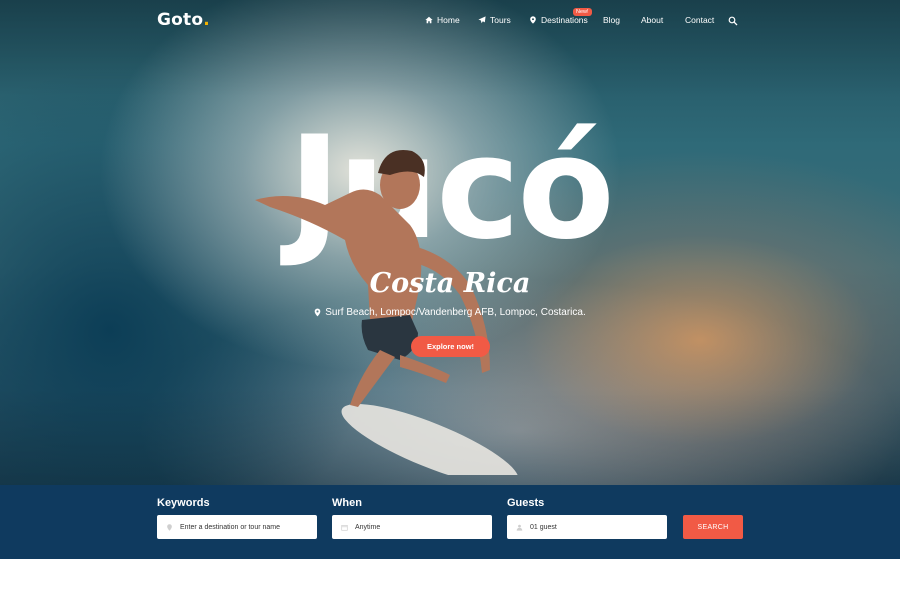 The height and width of the screenshot is (600, 900). I want to click on nav-item-destinations: Destinations, so click(558, 20).